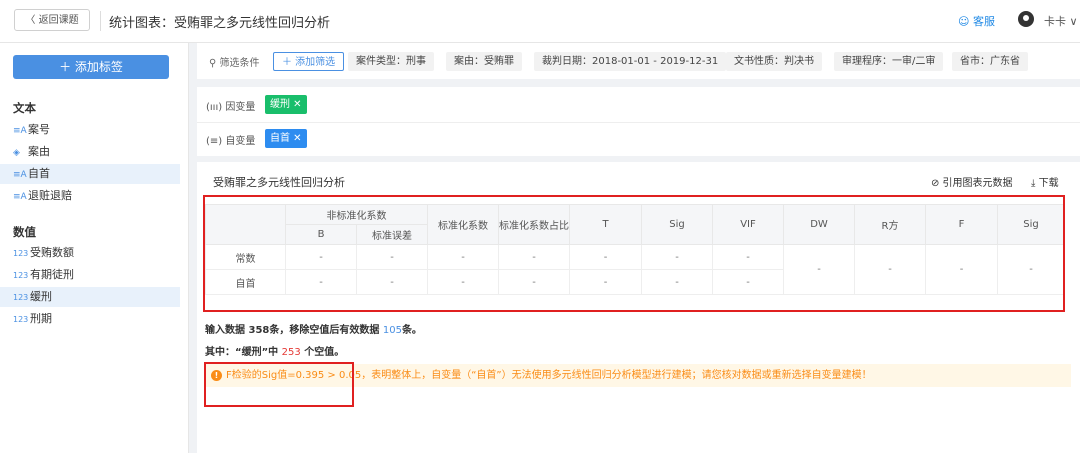  What do you see at coordinates (961, 269) in the screenshot?
I see `table-cell-f: -` at bounding box center [961, 269].